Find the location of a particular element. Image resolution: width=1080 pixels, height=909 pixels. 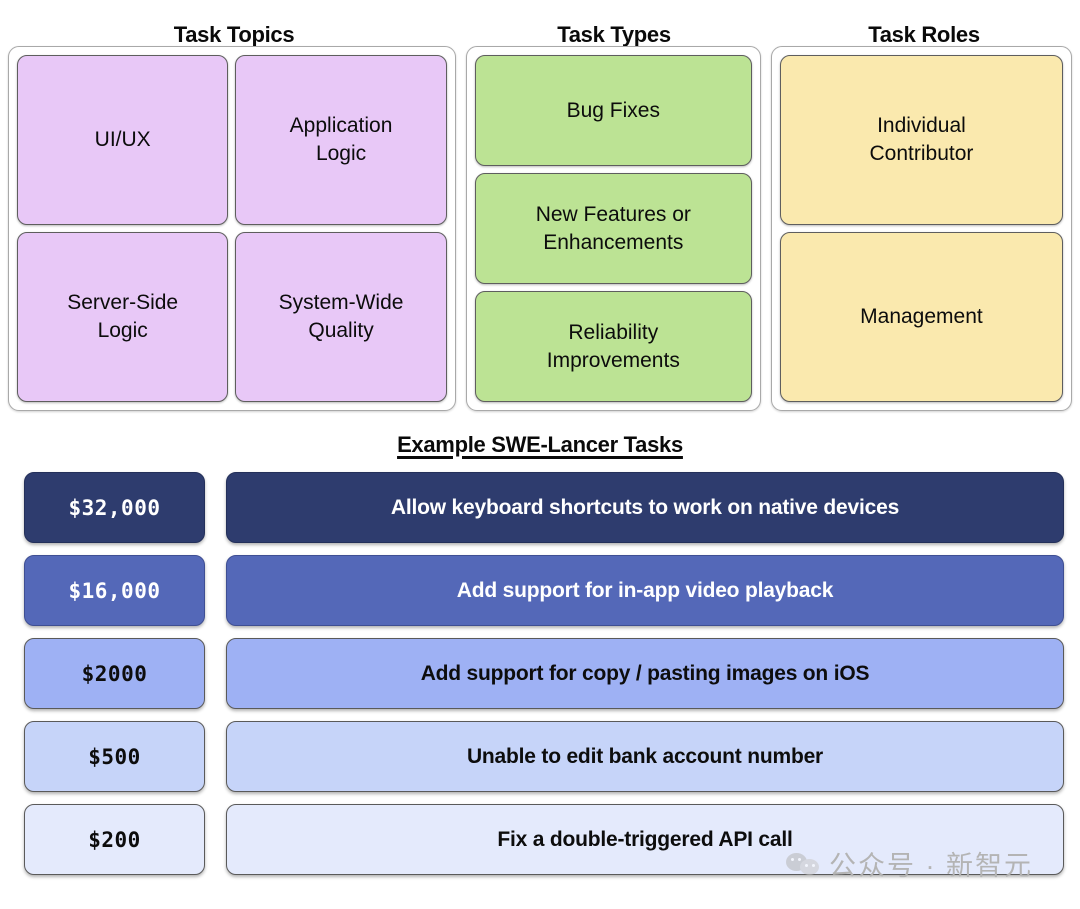

role-card-individual-contributor: Individual Contributor is located at coordinates (921, 140).